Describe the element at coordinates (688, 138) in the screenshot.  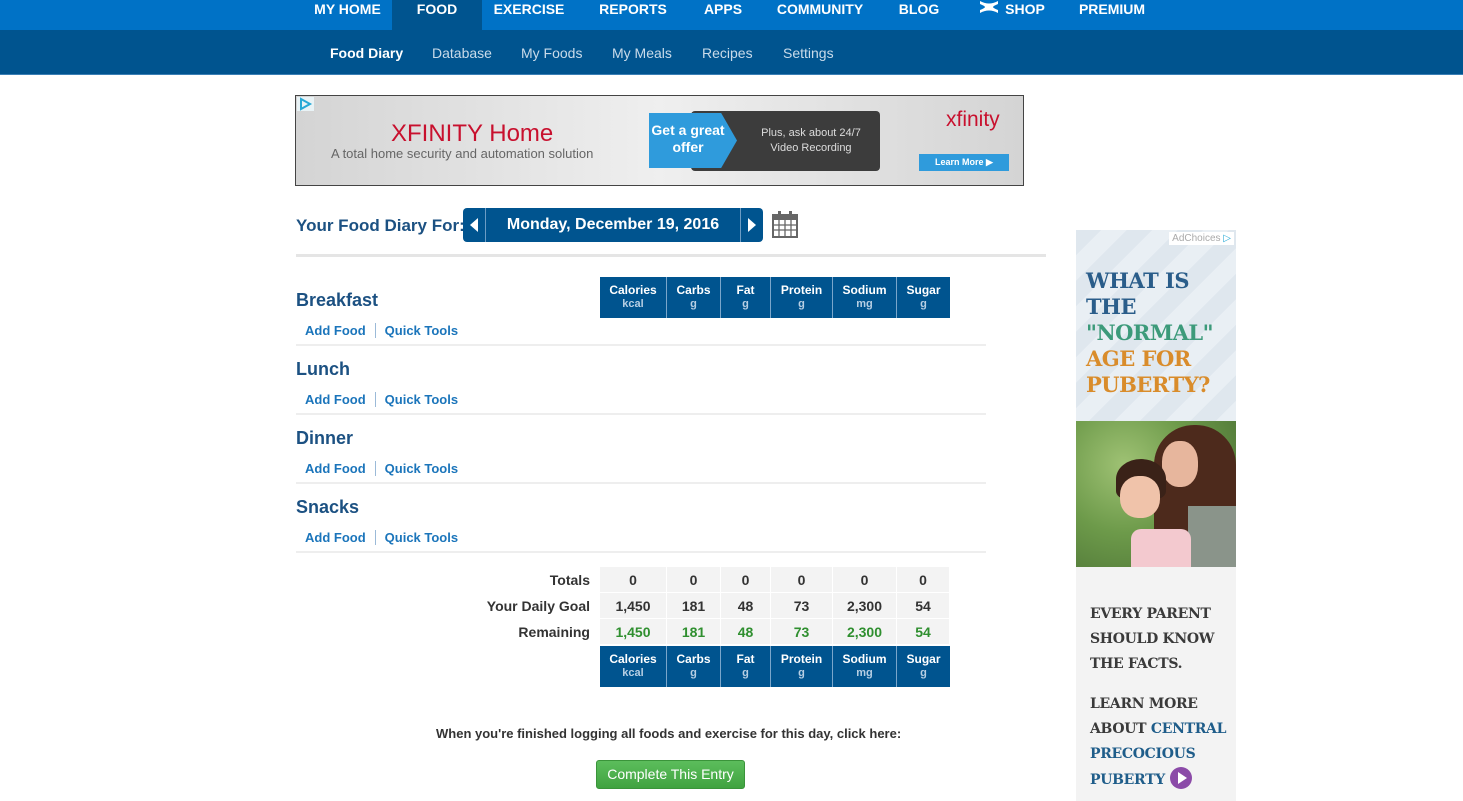
I see `ad-offer-text: Get a great offer` at that location.